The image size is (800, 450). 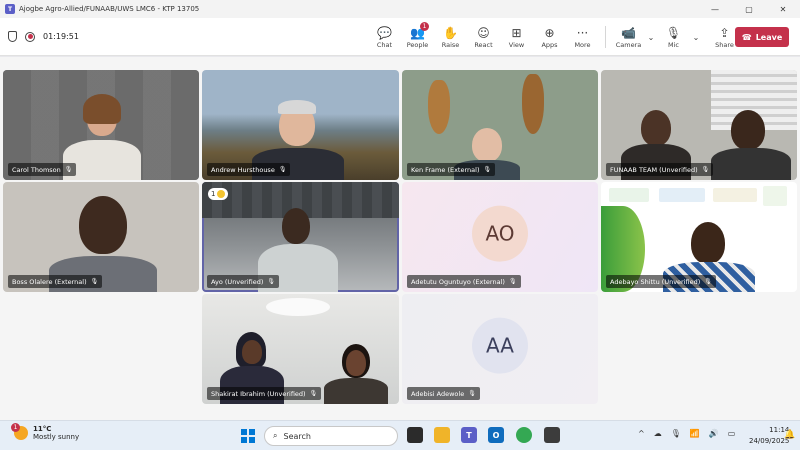 I want to click on maximize-button: ▢, so click(x=749, y=9).